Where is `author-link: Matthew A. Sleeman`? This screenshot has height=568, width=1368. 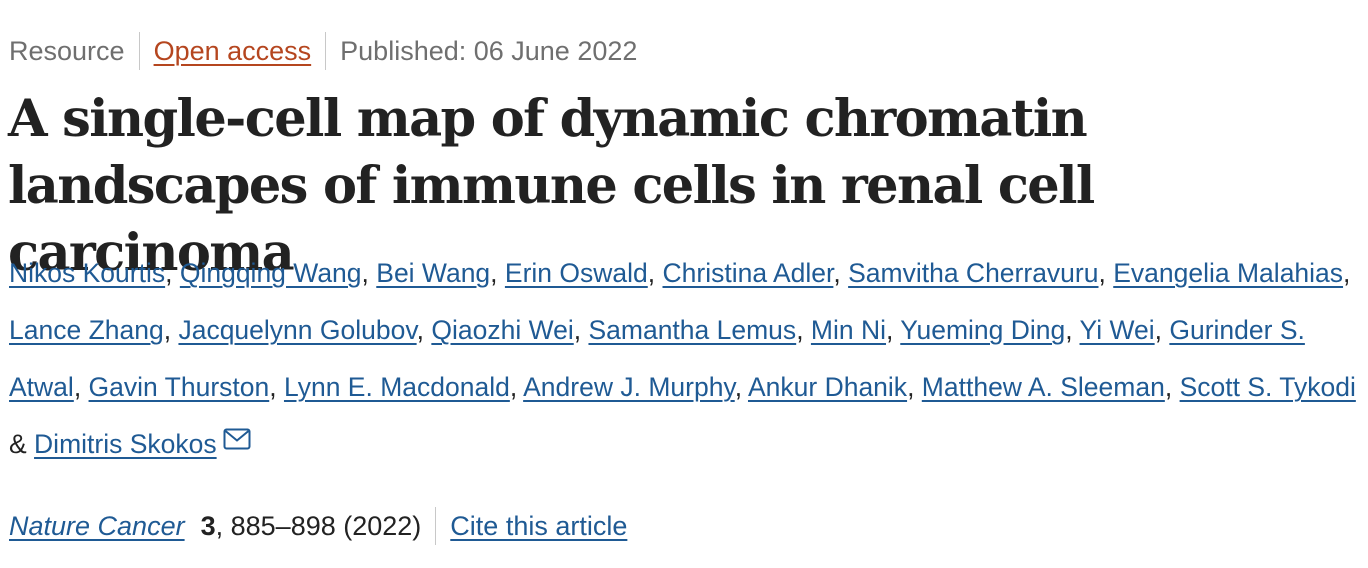
author-link: Matthew A. Sleeman is located at coordinates (1043, 387).